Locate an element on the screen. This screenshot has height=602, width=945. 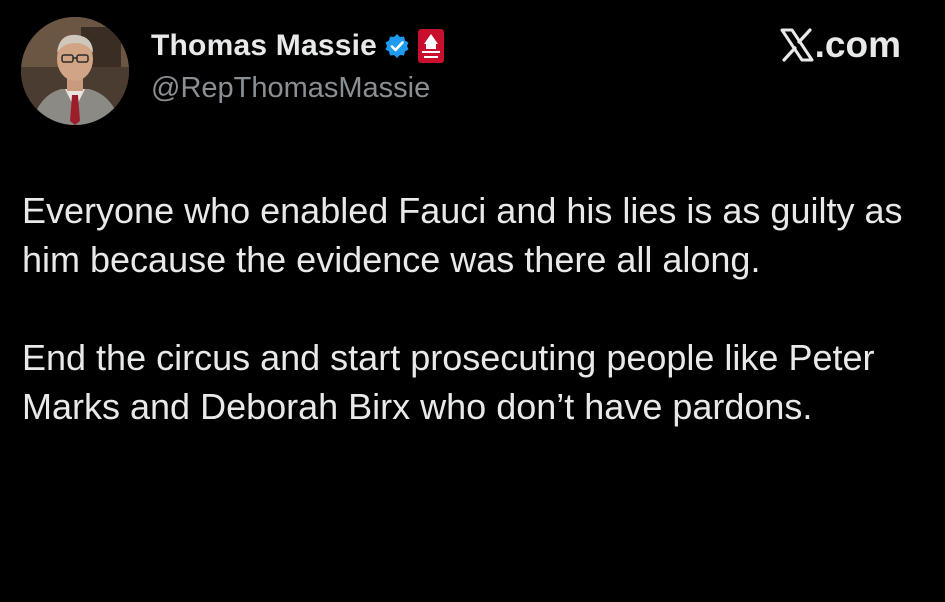
house-gop-badge-icon is located at coordinates (431, 46).